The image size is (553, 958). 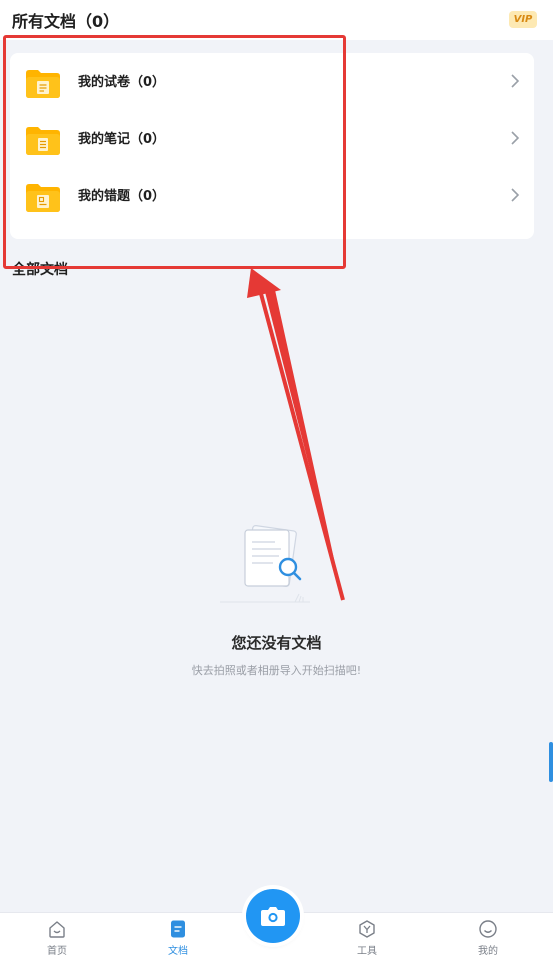 I want to click on tab-documents: 文档, so click(x=178, y=935).